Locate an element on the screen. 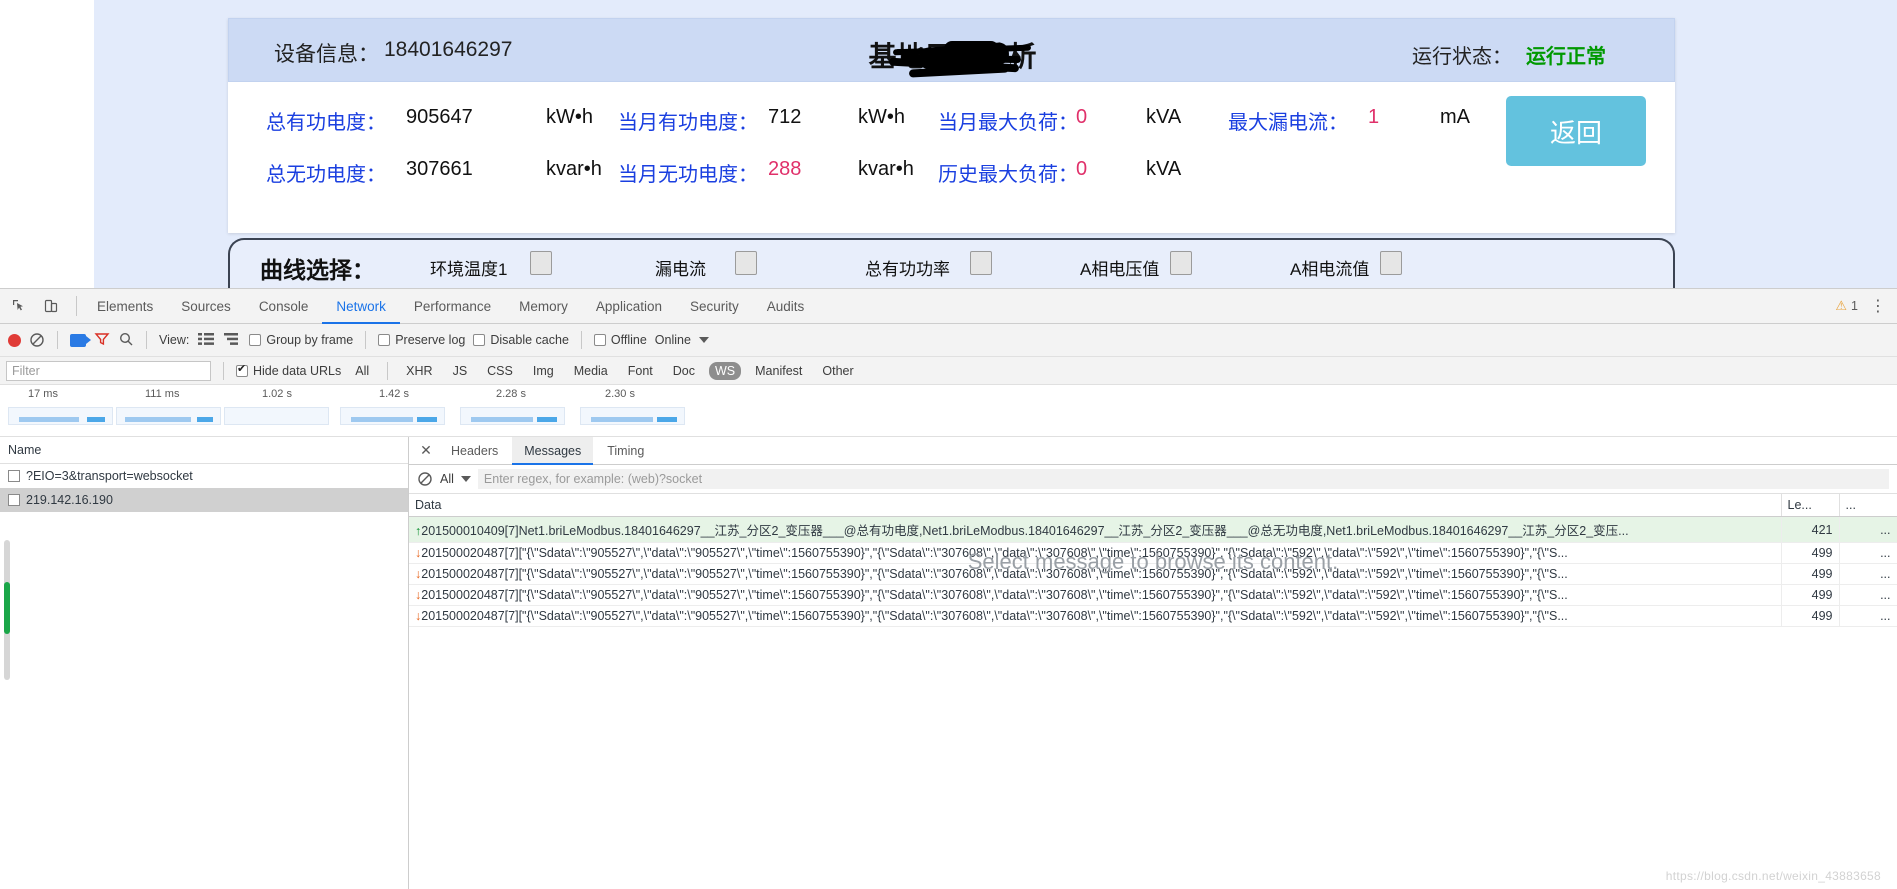  filter-type-manifest: Manifest is located at coordinates (778, 371).